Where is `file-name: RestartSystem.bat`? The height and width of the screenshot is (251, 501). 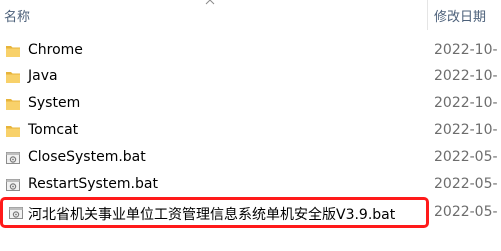
file-name: RestartSystem.bat is located at coordinates (93, 184).